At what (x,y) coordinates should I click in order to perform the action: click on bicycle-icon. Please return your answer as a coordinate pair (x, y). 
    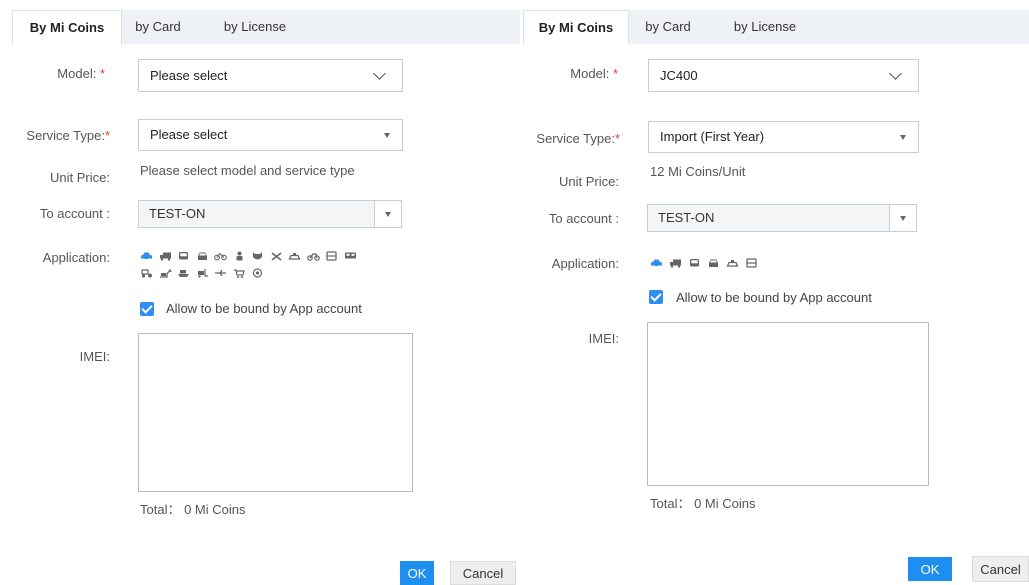
    Looking at the image, I should click on (220, 256).